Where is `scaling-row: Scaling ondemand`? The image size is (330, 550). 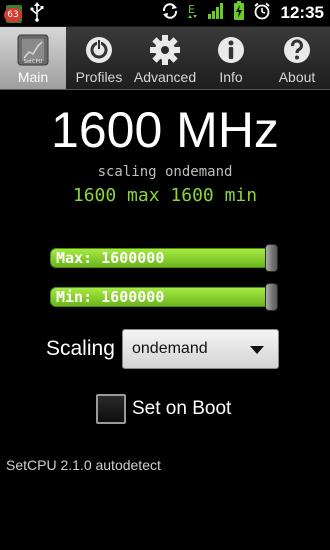
scaling-row: Scaling ondemand is located at coordinates (162, 349).